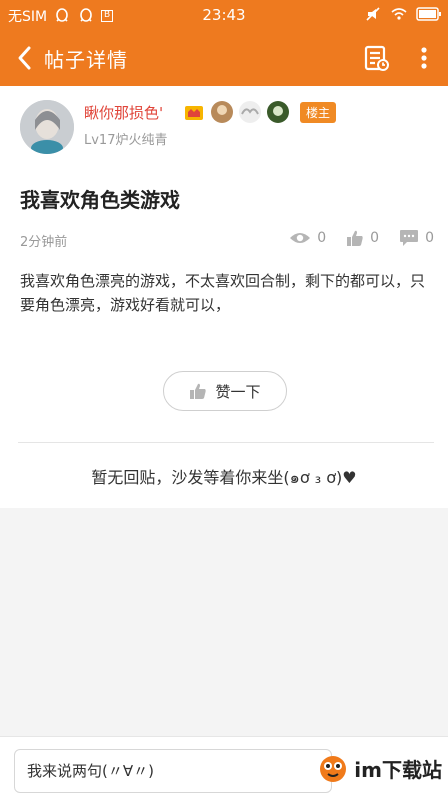 This screenshot has height=800, width=448. I want to click on wifi-icon, so click(399, 14).